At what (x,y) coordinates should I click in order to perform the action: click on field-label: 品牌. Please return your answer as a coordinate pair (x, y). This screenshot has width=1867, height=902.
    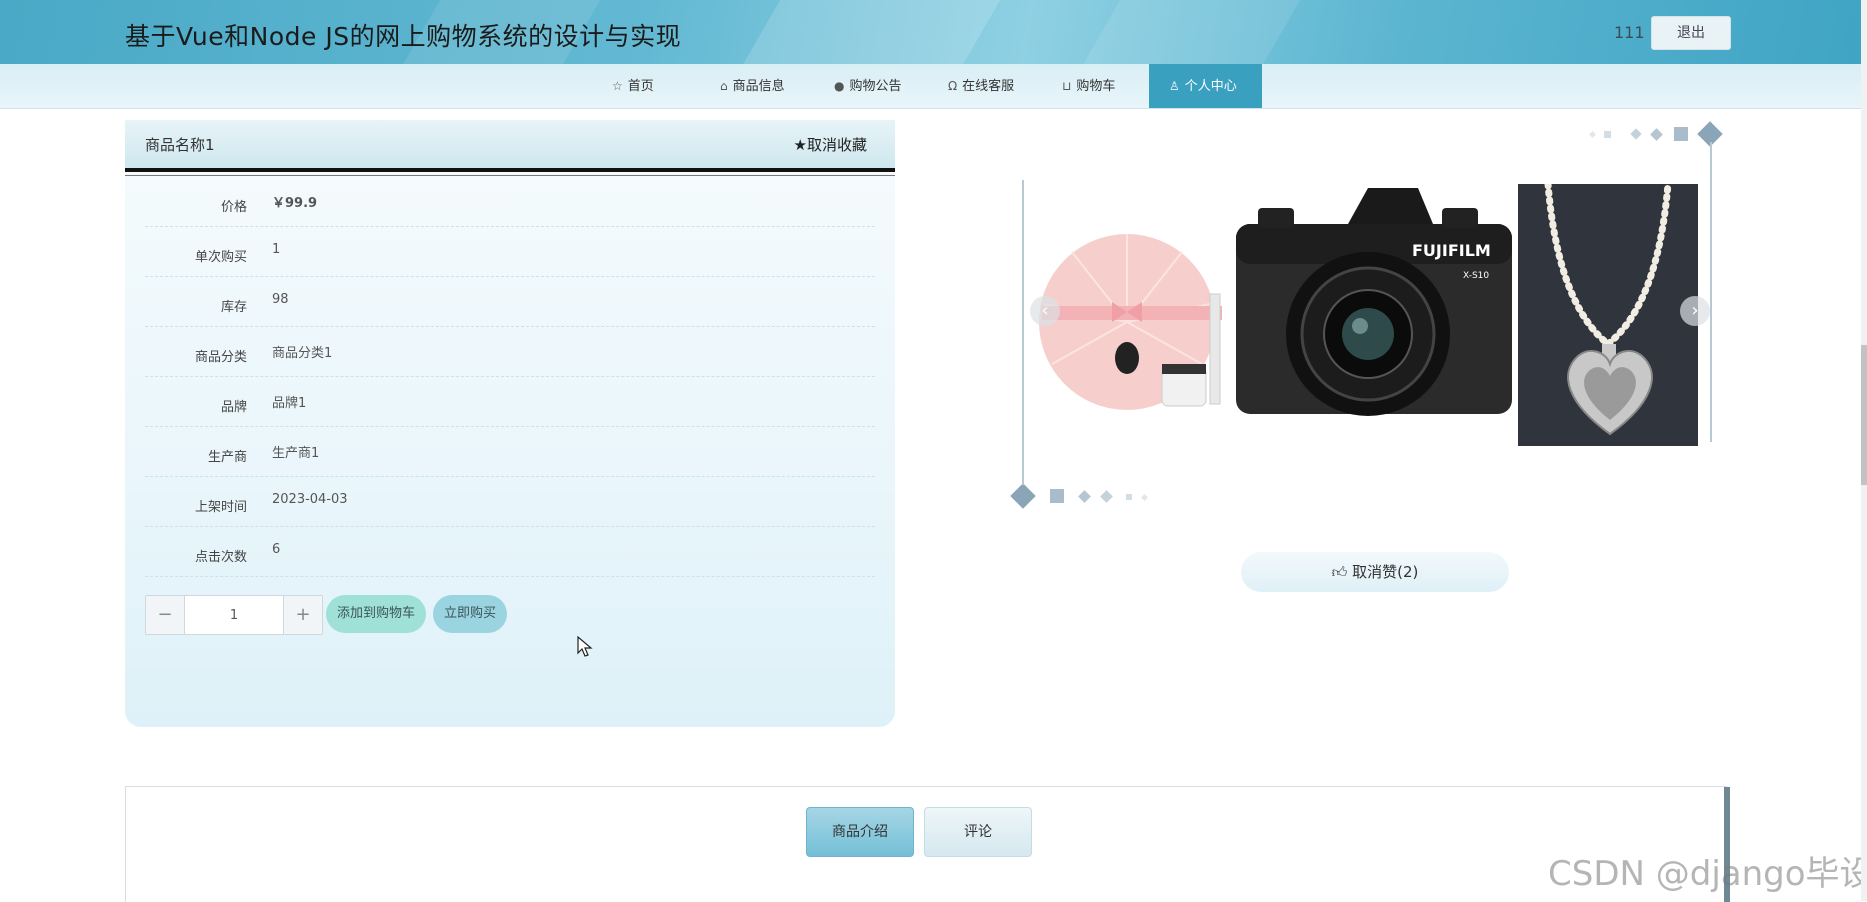
    Looking at the image, I should click on (233, 407).